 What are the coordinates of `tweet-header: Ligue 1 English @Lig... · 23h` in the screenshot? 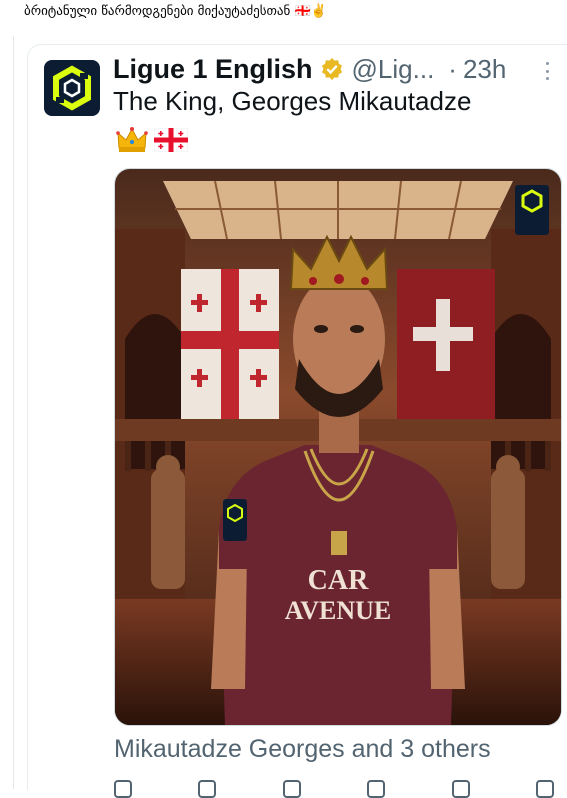 It's located at (309, 69).